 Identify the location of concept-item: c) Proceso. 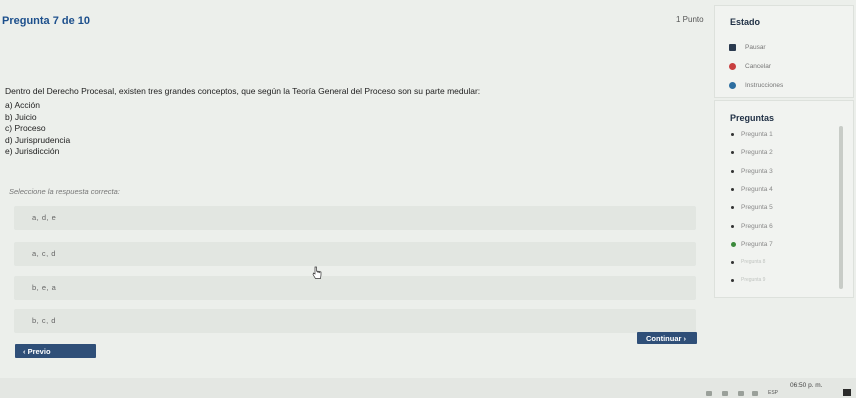
(25, 128).